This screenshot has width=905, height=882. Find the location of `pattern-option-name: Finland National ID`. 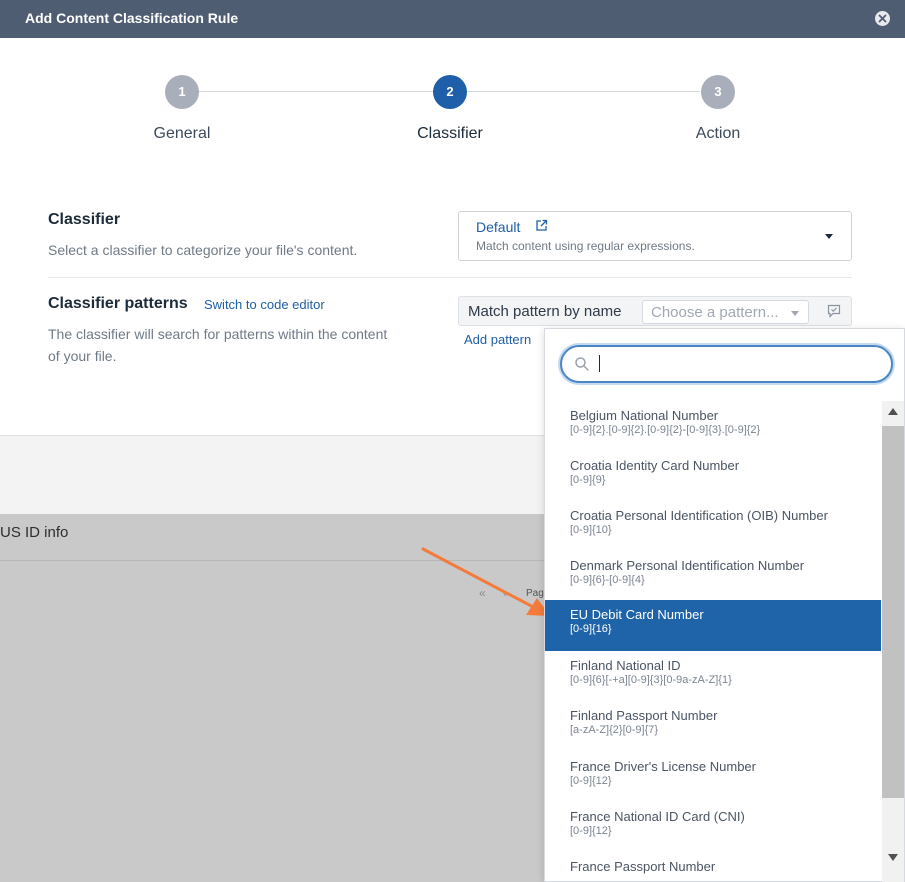

pattern-option-name: Finland National ID is located at coordinates (625, 665).